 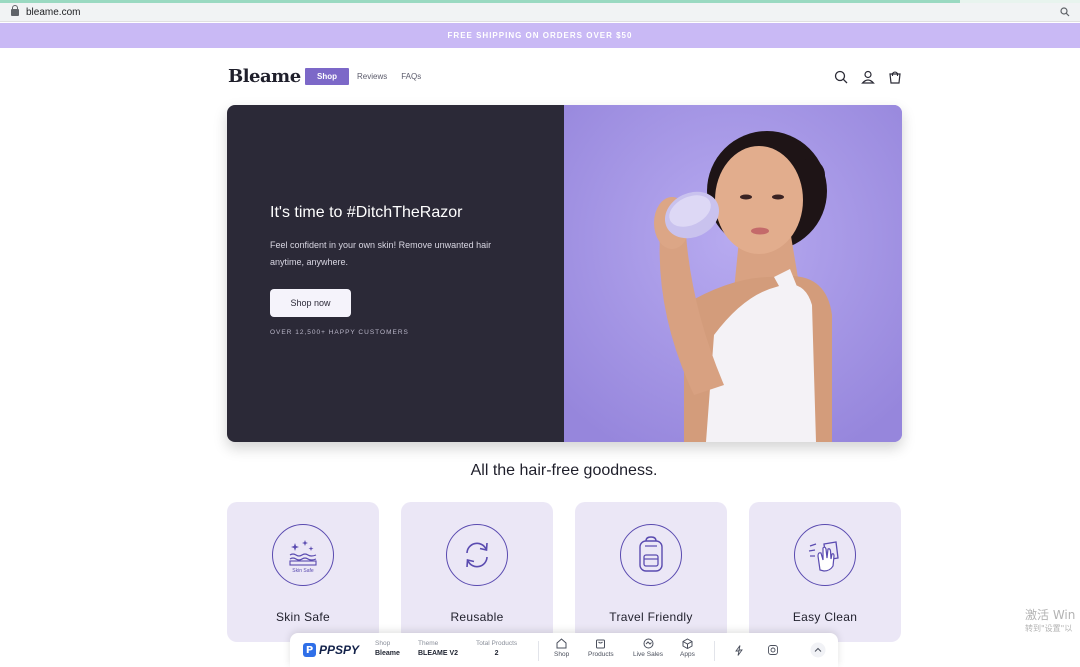 I want to click on ppspy-live-sales-button: Live Sales, so click(x=648, y=648).